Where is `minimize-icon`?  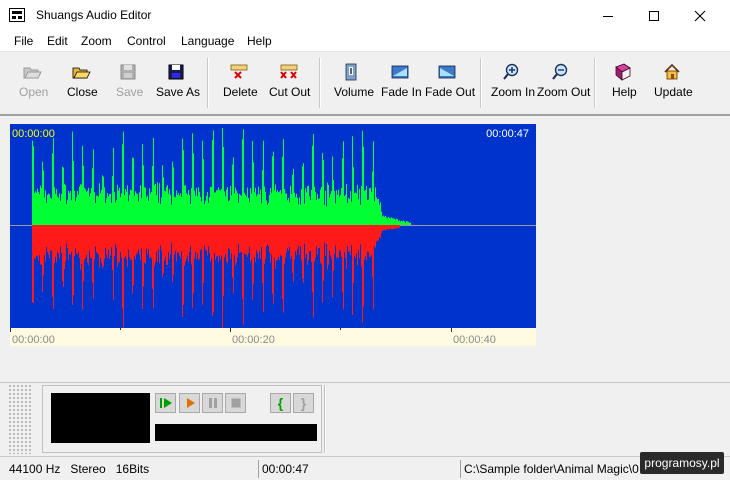
minimize-icon is located at coordinates (608, 16).